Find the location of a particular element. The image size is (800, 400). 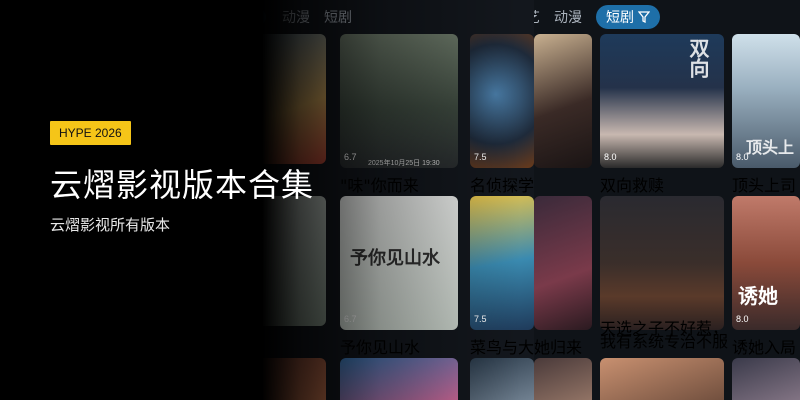

tab-filter-active-partial is located at coordinates (264, 17).